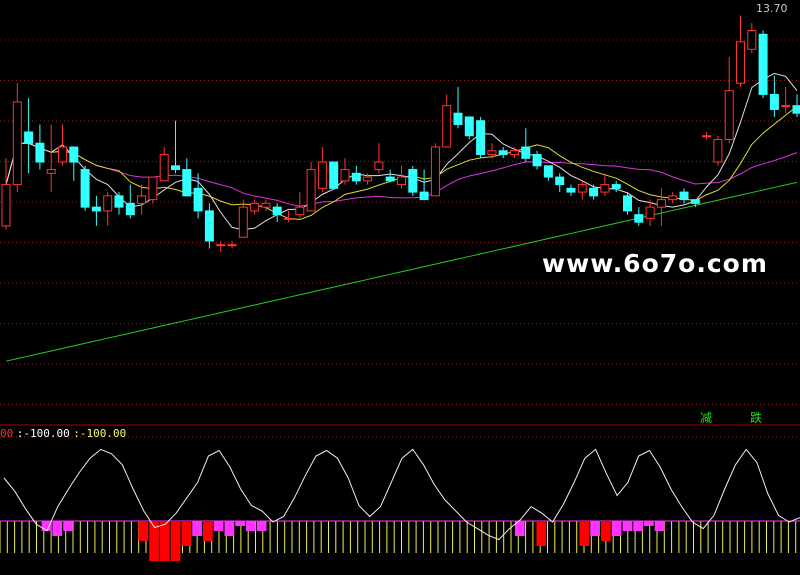 The image size is (800, 575). I want to click on watermark-text: www.6o7o.com, so click(655, 263).